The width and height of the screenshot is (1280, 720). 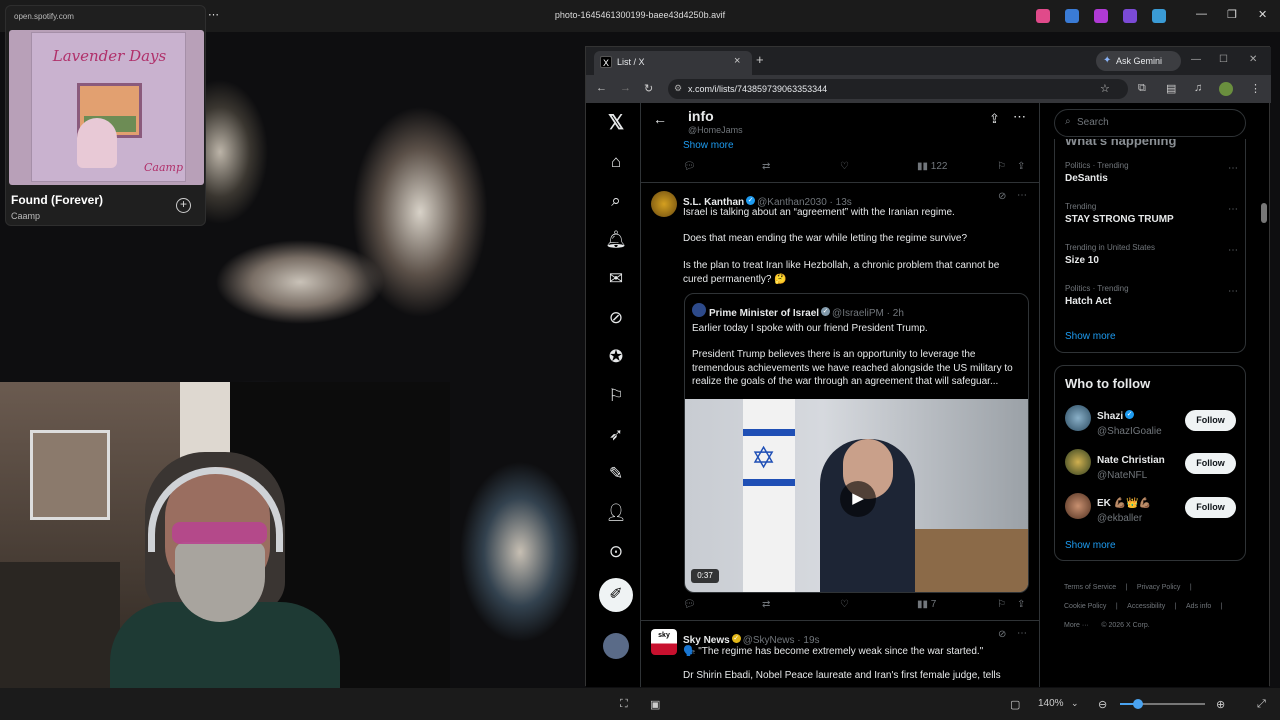 I want to click on search-placeholder: Search, so click(x=1093, y=122).